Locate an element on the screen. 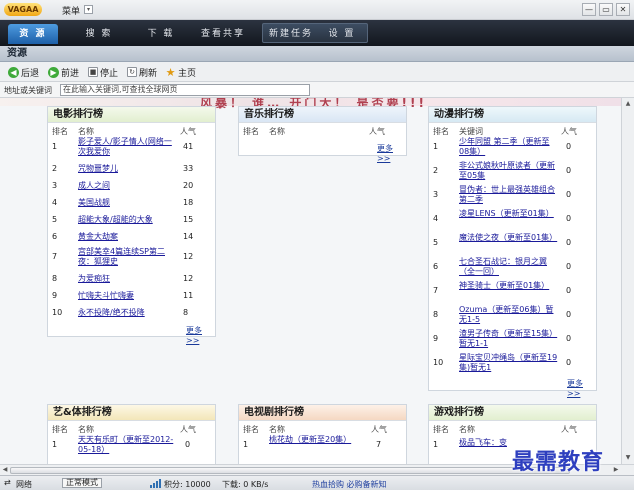 The image size is (634, 490). home-label: 主页 is located at coordinates (187, 73).